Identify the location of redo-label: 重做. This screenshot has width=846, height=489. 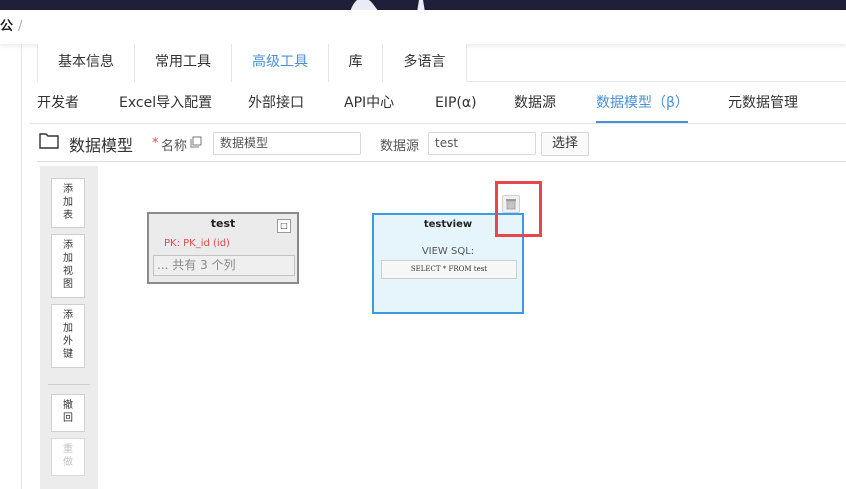
(68, 456).